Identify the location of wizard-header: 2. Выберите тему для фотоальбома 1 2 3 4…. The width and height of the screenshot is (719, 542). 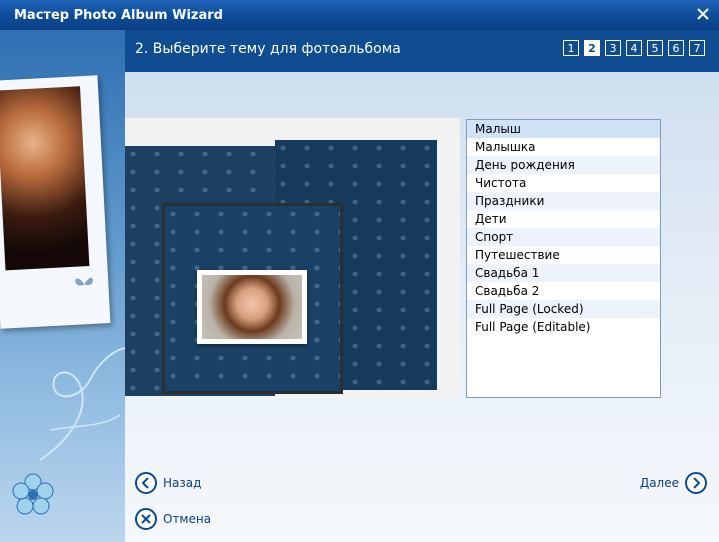
(422, 51).